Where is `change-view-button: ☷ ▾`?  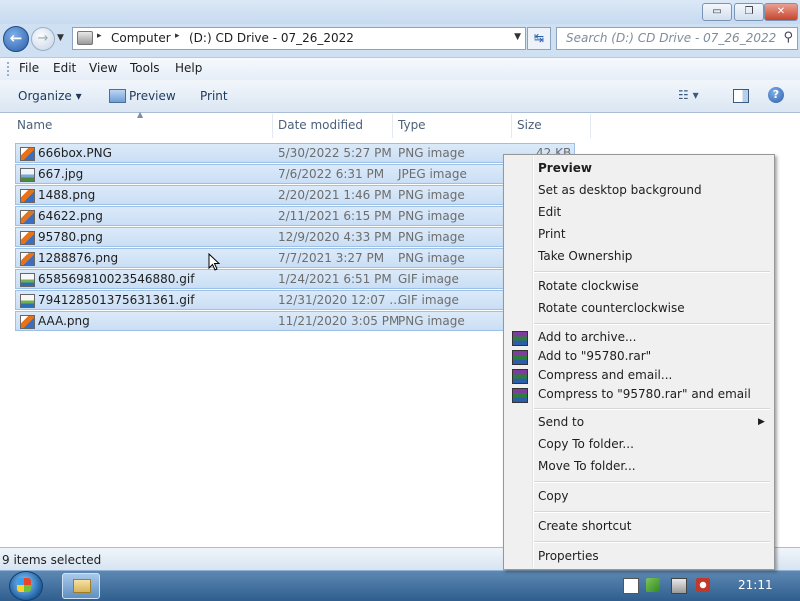 change-view-button: ☷ ▾ is located at coordinates (688, 95).